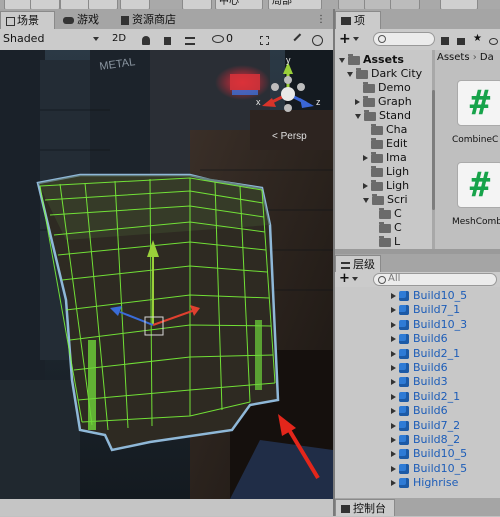  I want to click on gizmos-dropdown, so click(321, 39).